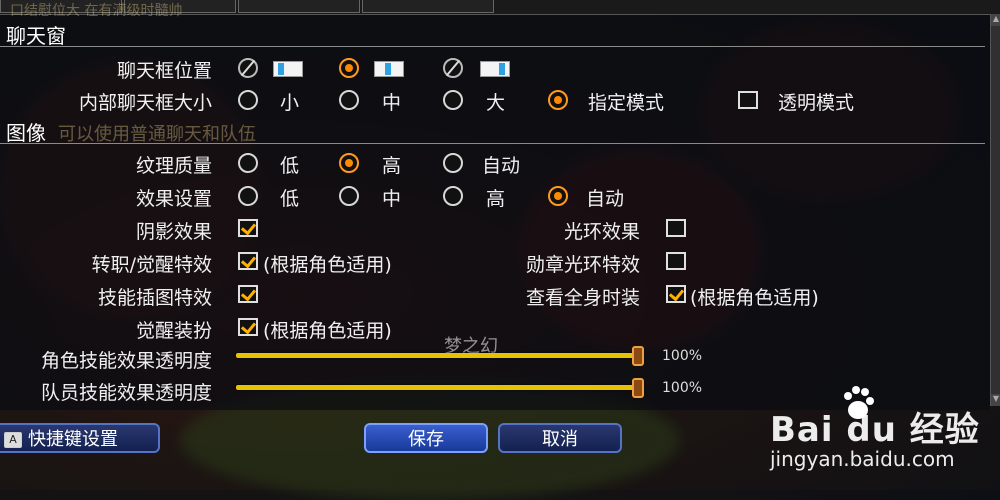 The image size is (1000, 500). I want to click on full-costume-note: (根据角色适用), so click(754, 298).